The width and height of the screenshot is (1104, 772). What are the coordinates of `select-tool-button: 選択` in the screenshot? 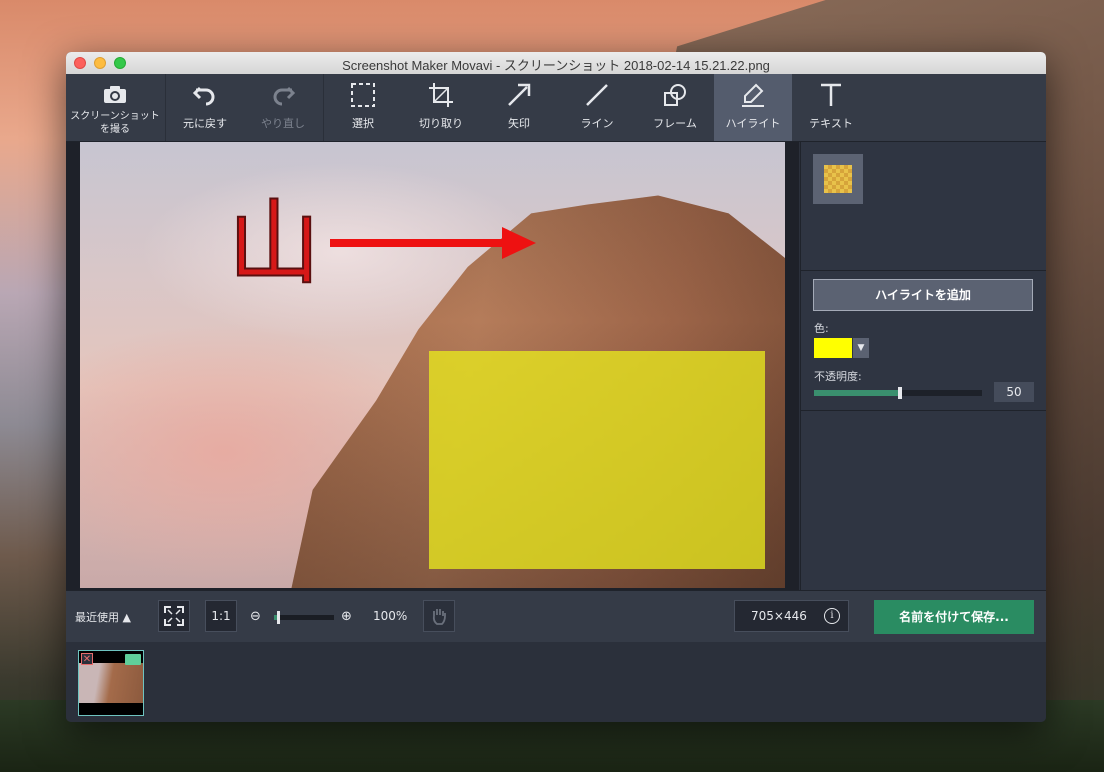 It's located at (363, 107).